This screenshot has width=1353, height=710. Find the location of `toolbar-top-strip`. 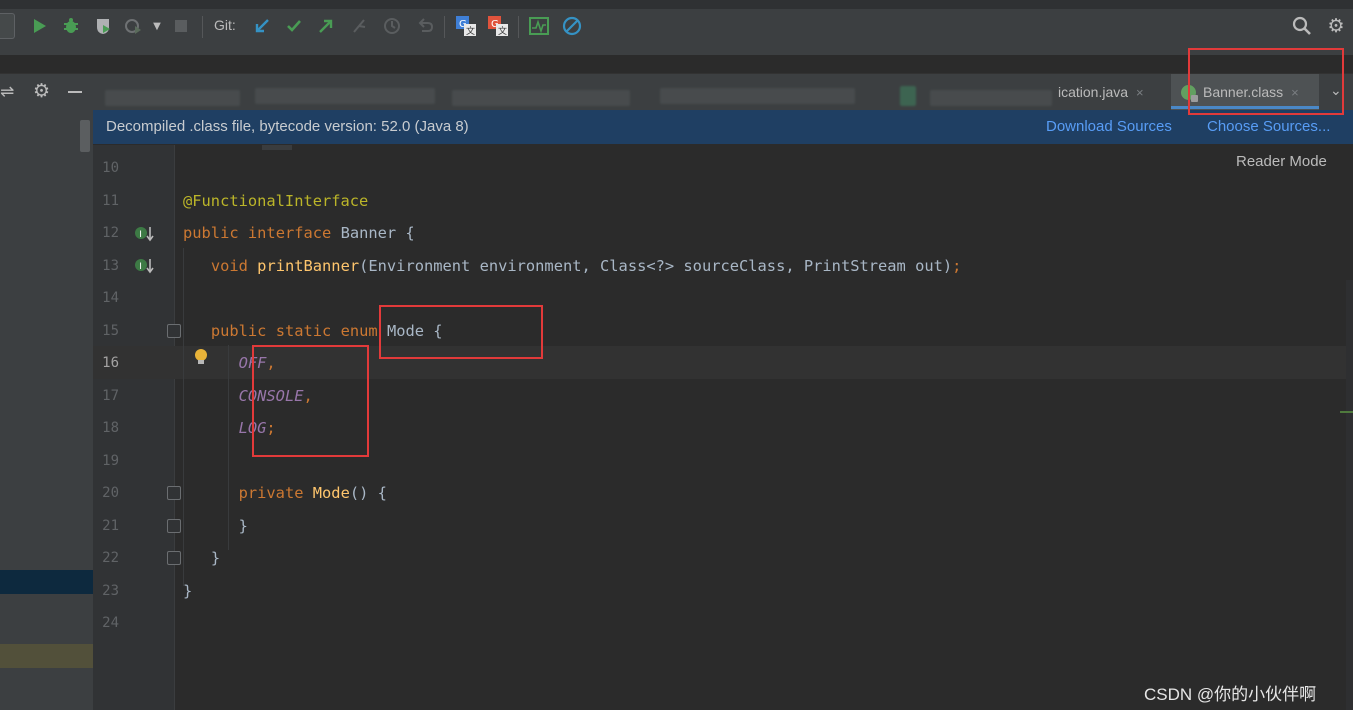

toolbar-top-strip is located at coordinates (676, 4).